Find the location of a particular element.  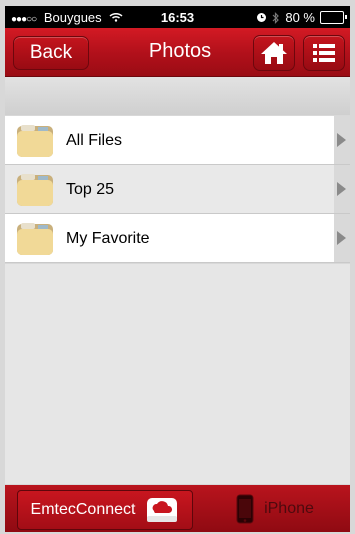

tab-emtecconnect: EmtecConnect is located at coordinates (105, 510).